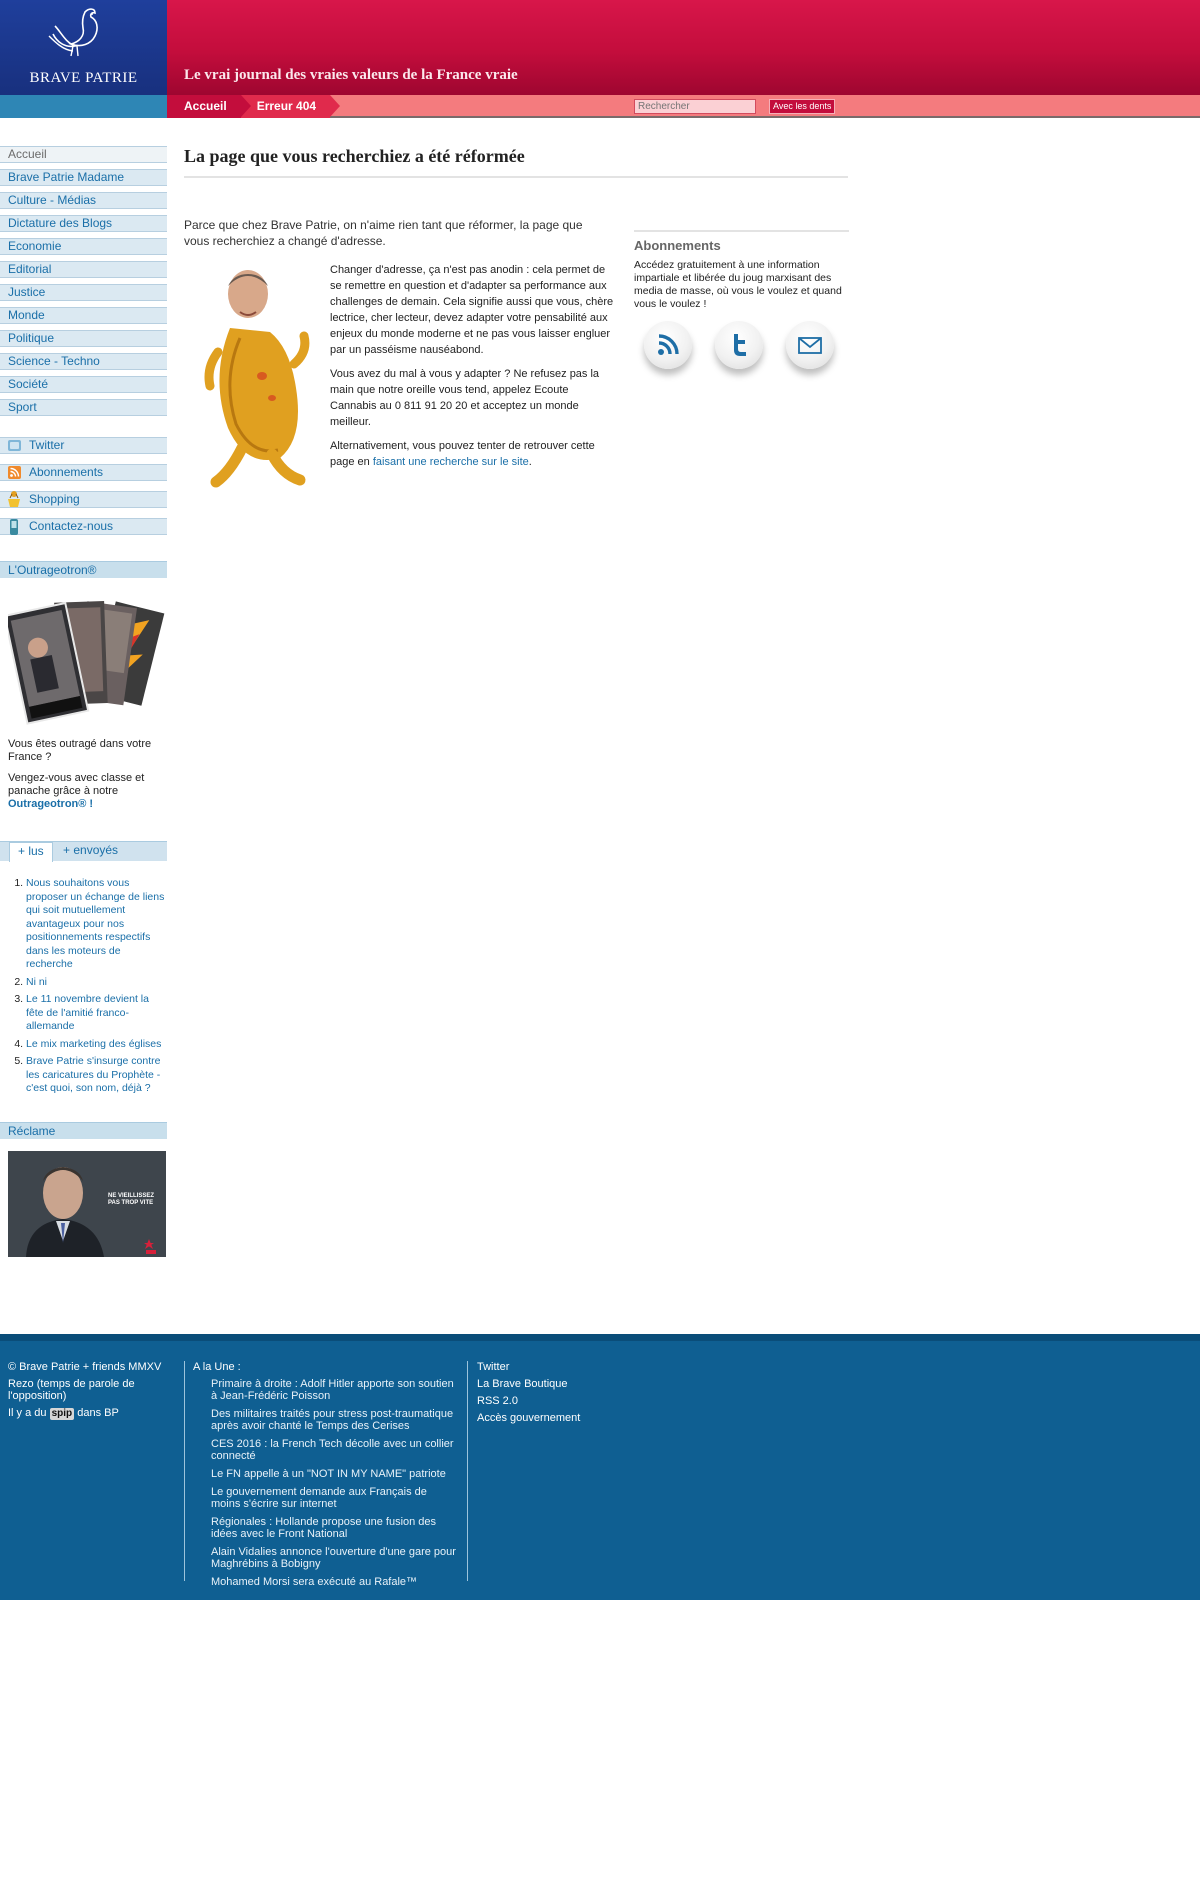  Describe the element at coordinates (557, 1384) in the screenshot. I see `footer-boutique-link: La Brave Boutique` at that location.